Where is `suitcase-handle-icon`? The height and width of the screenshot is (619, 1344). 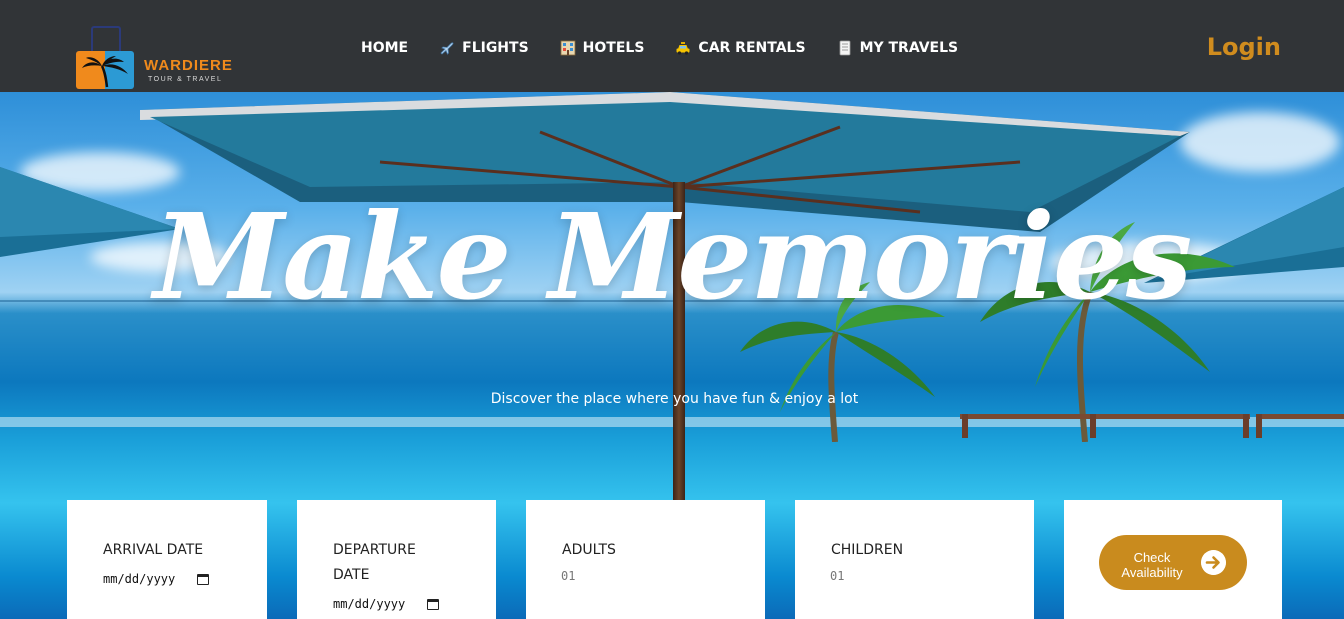
suitcase-handle-icon is located at coordinates (106, 39).